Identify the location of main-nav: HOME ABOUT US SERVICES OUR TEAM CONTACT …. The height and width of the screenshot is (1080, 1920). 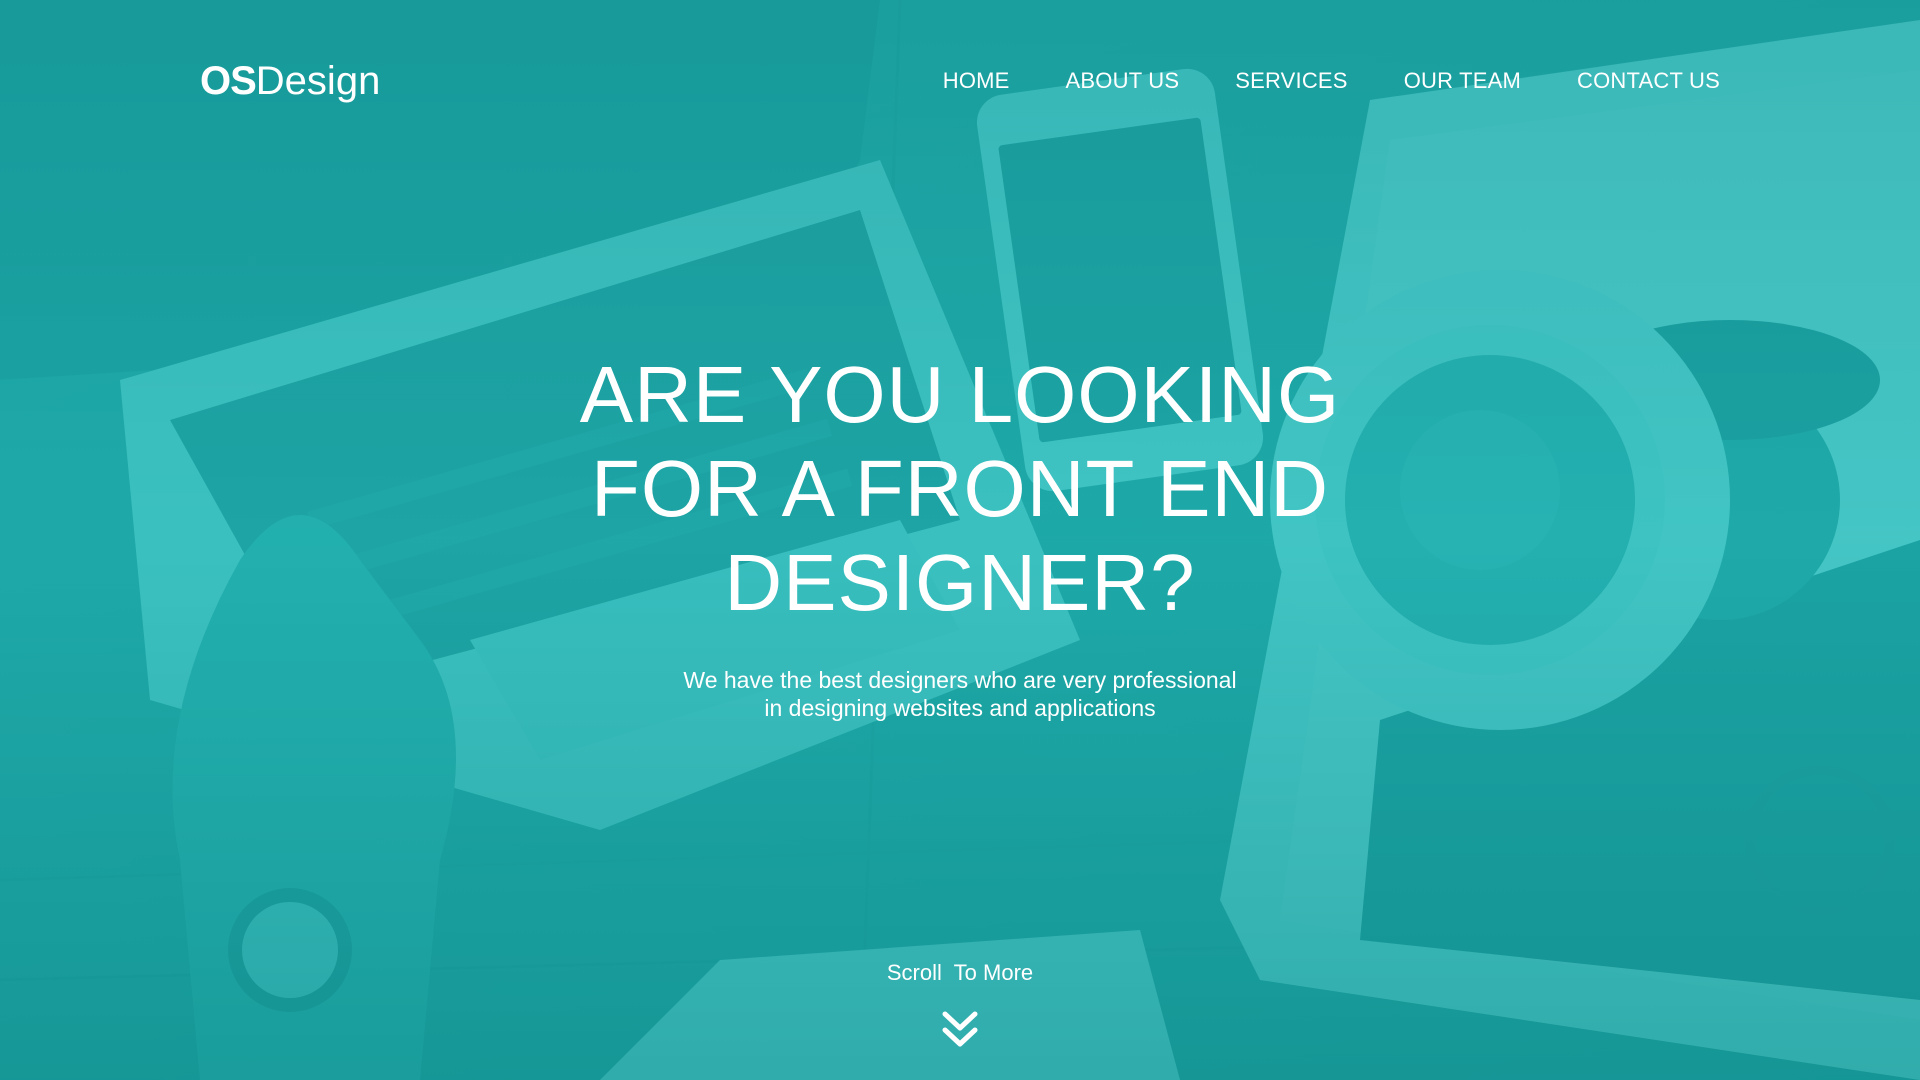
(1331, 81).